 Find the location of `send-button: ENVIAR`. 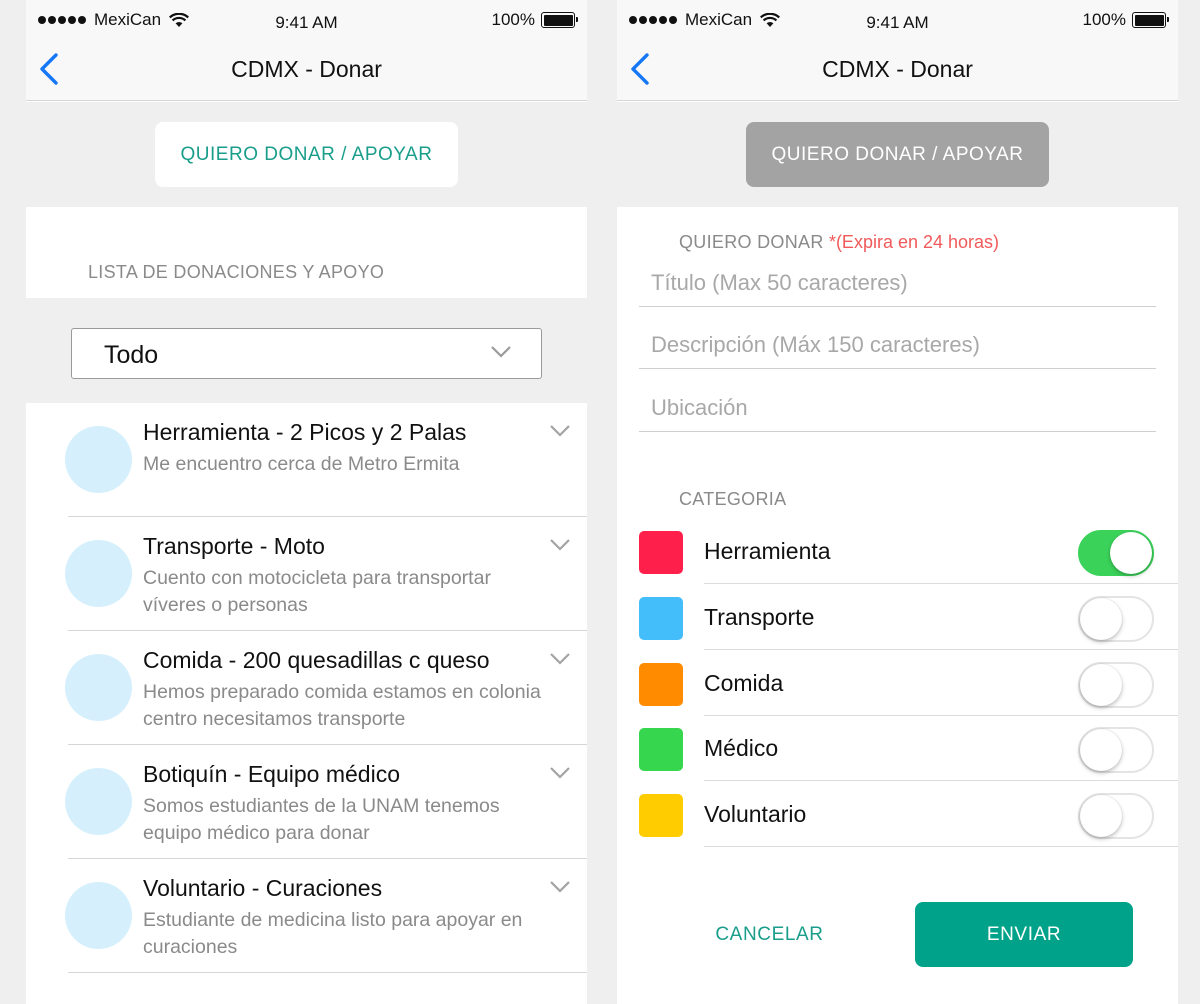

send-button: ENVIAR is located at coordinates (1024, 934).